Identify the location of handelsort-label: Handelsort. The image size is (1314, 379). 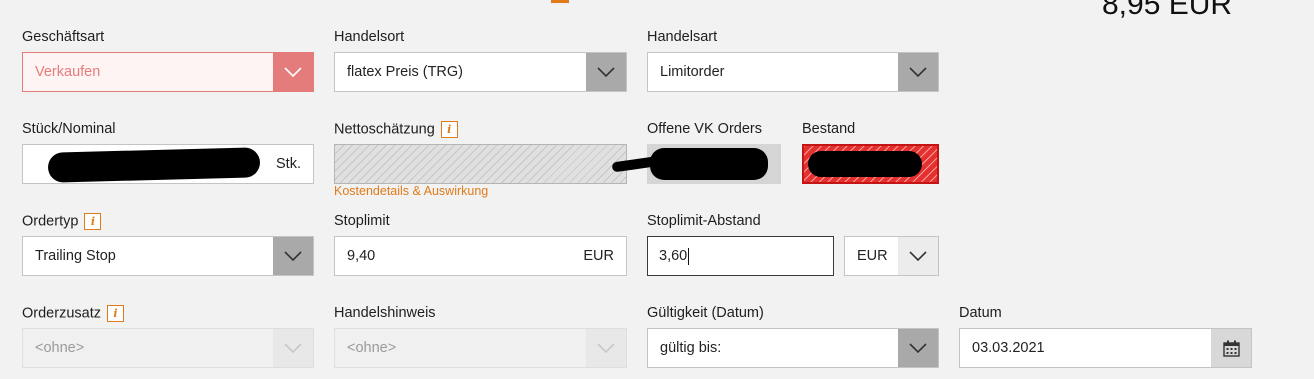
(369, 37).